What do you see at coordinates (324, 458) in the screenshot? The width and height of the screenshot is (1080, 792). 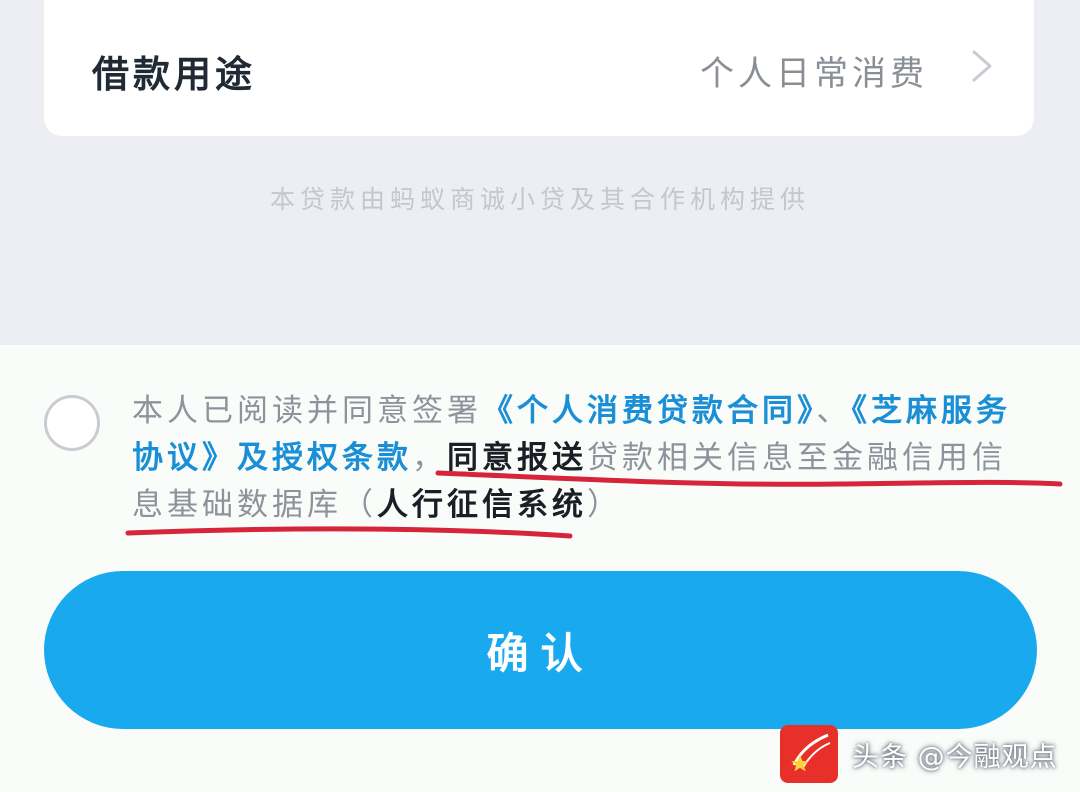 I see `authorization-terms-link: 及授权条款` at bounding box center [324, 458].